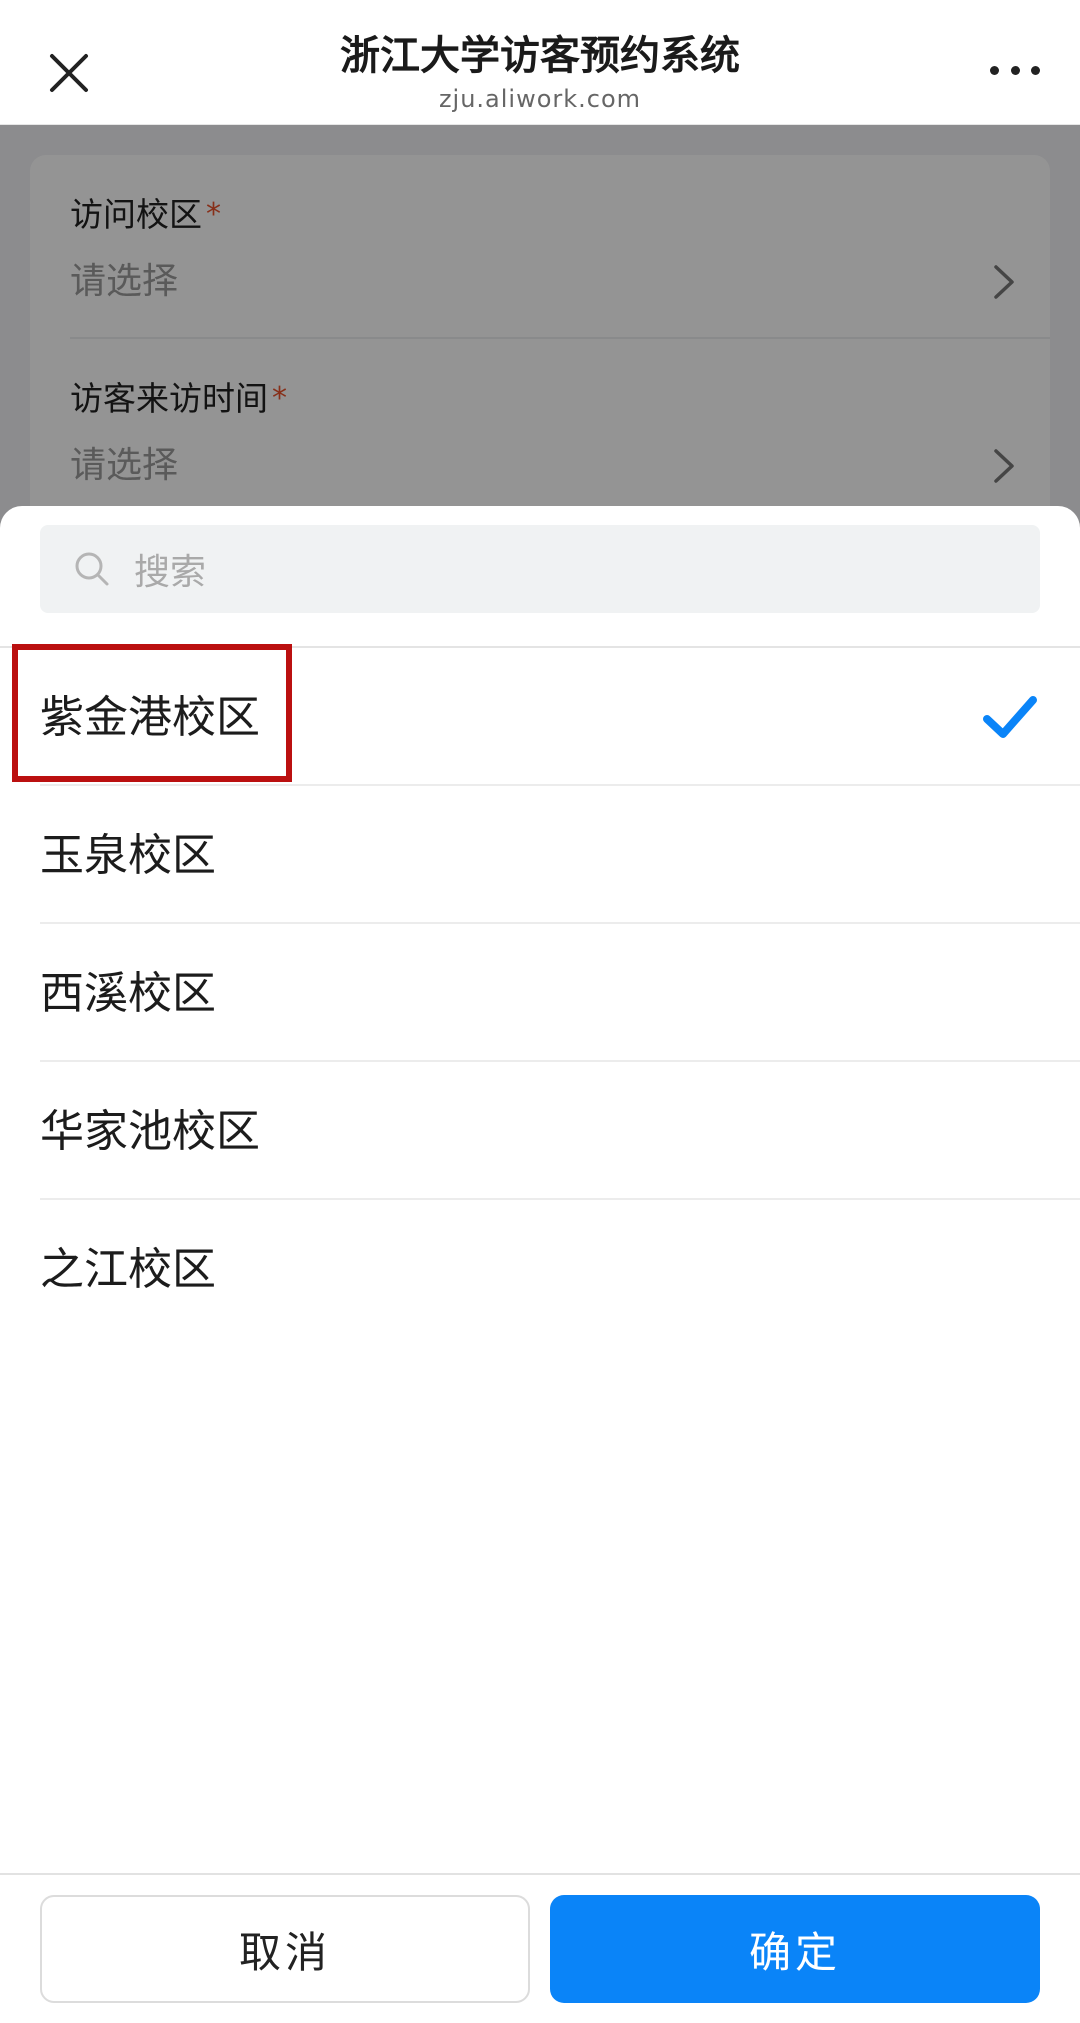 The image size is (1080, 2023). Describe the element at coordinates (540, 99) in the screenshot. I see `page-domain: zju.aliwork.com` at that location.